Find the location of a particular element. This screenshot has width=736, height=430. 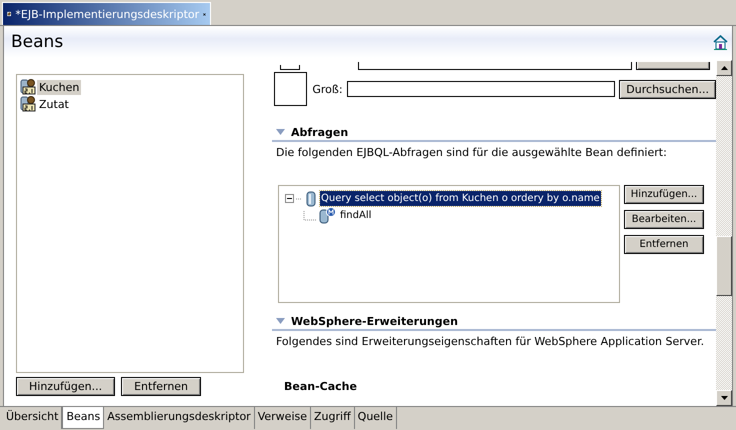

section-description: Folgendes sind Erweiterungseigenschaften für WebSphere Application Server. is located at coordinates (490, 341).